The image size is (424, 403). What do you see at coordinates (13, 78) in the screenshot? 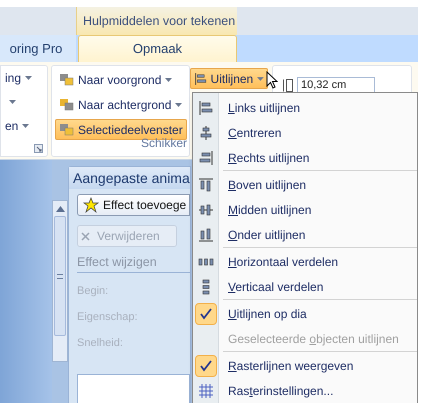
I see `ribbon-button: ing` at bounding box center [13, 78].